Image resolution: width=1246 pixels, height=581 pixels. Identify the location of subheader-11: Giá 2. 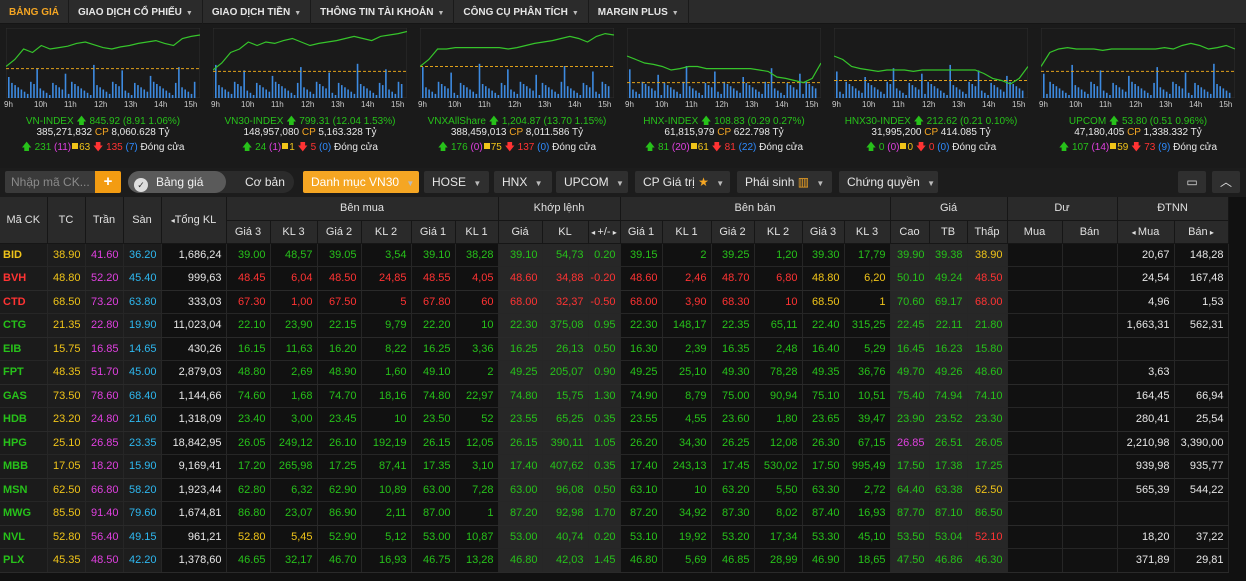
(733, 232).